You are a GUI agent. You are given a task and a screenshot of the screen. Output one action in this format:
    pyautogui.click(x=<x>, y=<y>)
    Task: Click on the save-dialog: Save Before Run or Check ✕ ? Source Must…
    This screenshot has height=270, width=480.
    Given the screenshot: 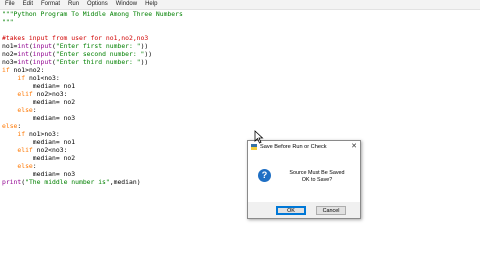 What is the action you would take?
    pyautogui.click(x=304, y=179)
    